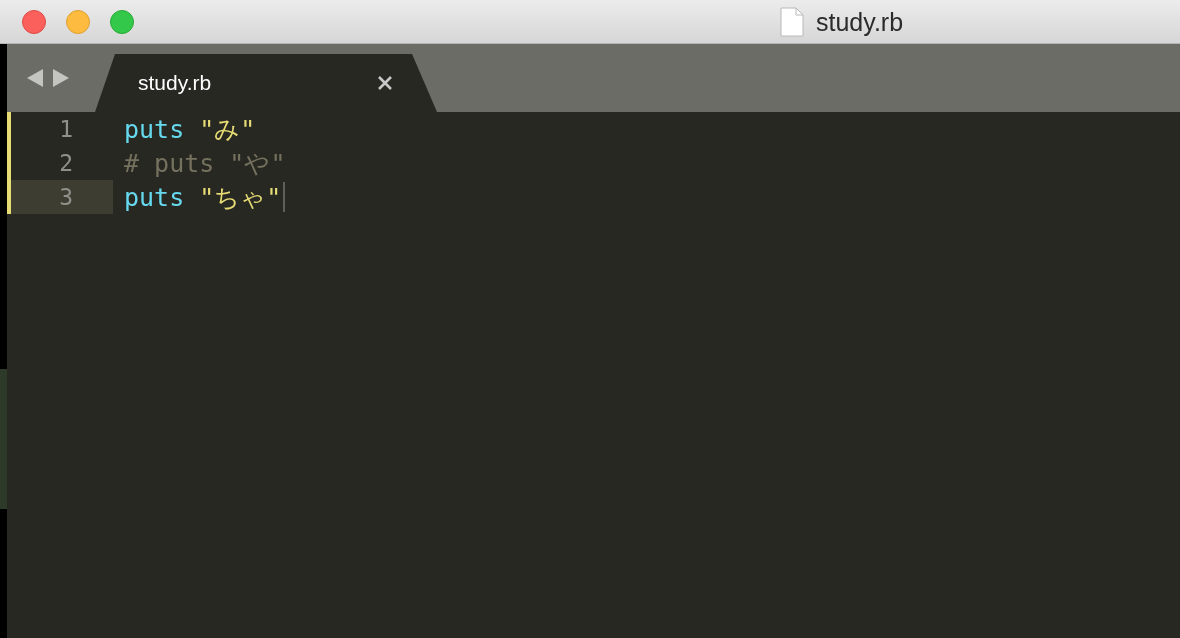 This screenshot has height=638, width=1180. Describe the element at coordinates (66, 197) in the screenshot. I see `line-number: 3` at that location.